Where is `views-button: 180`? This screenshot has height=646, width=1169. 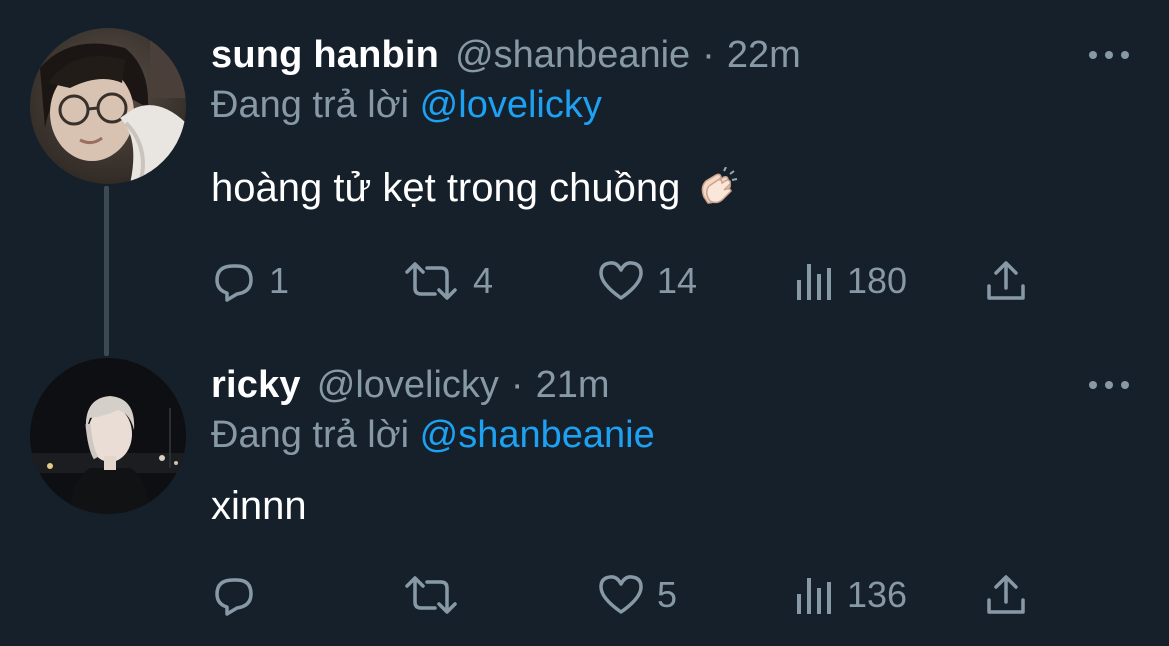
views-button: 180 is located at coordinates (850, 281).